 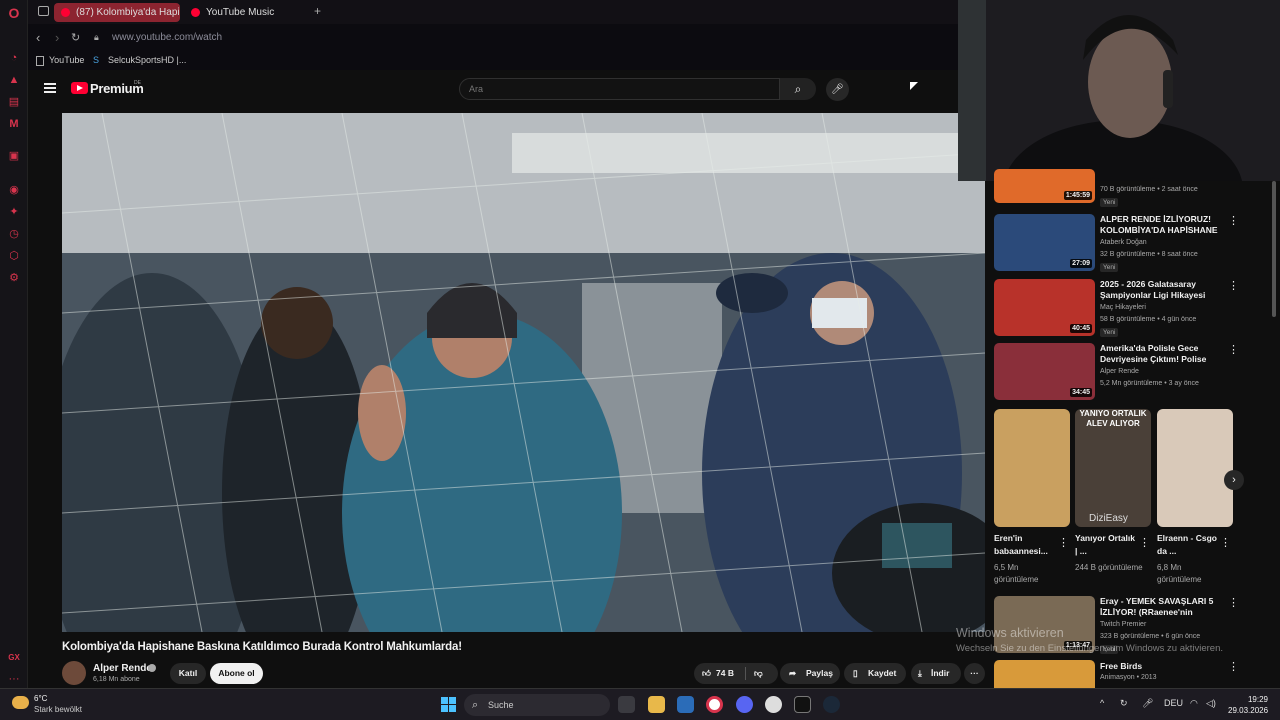 What do you see at coordinates (14, 124) in the screenshot?
I see `messenger-icon: M` at bounding box center [14, 124].